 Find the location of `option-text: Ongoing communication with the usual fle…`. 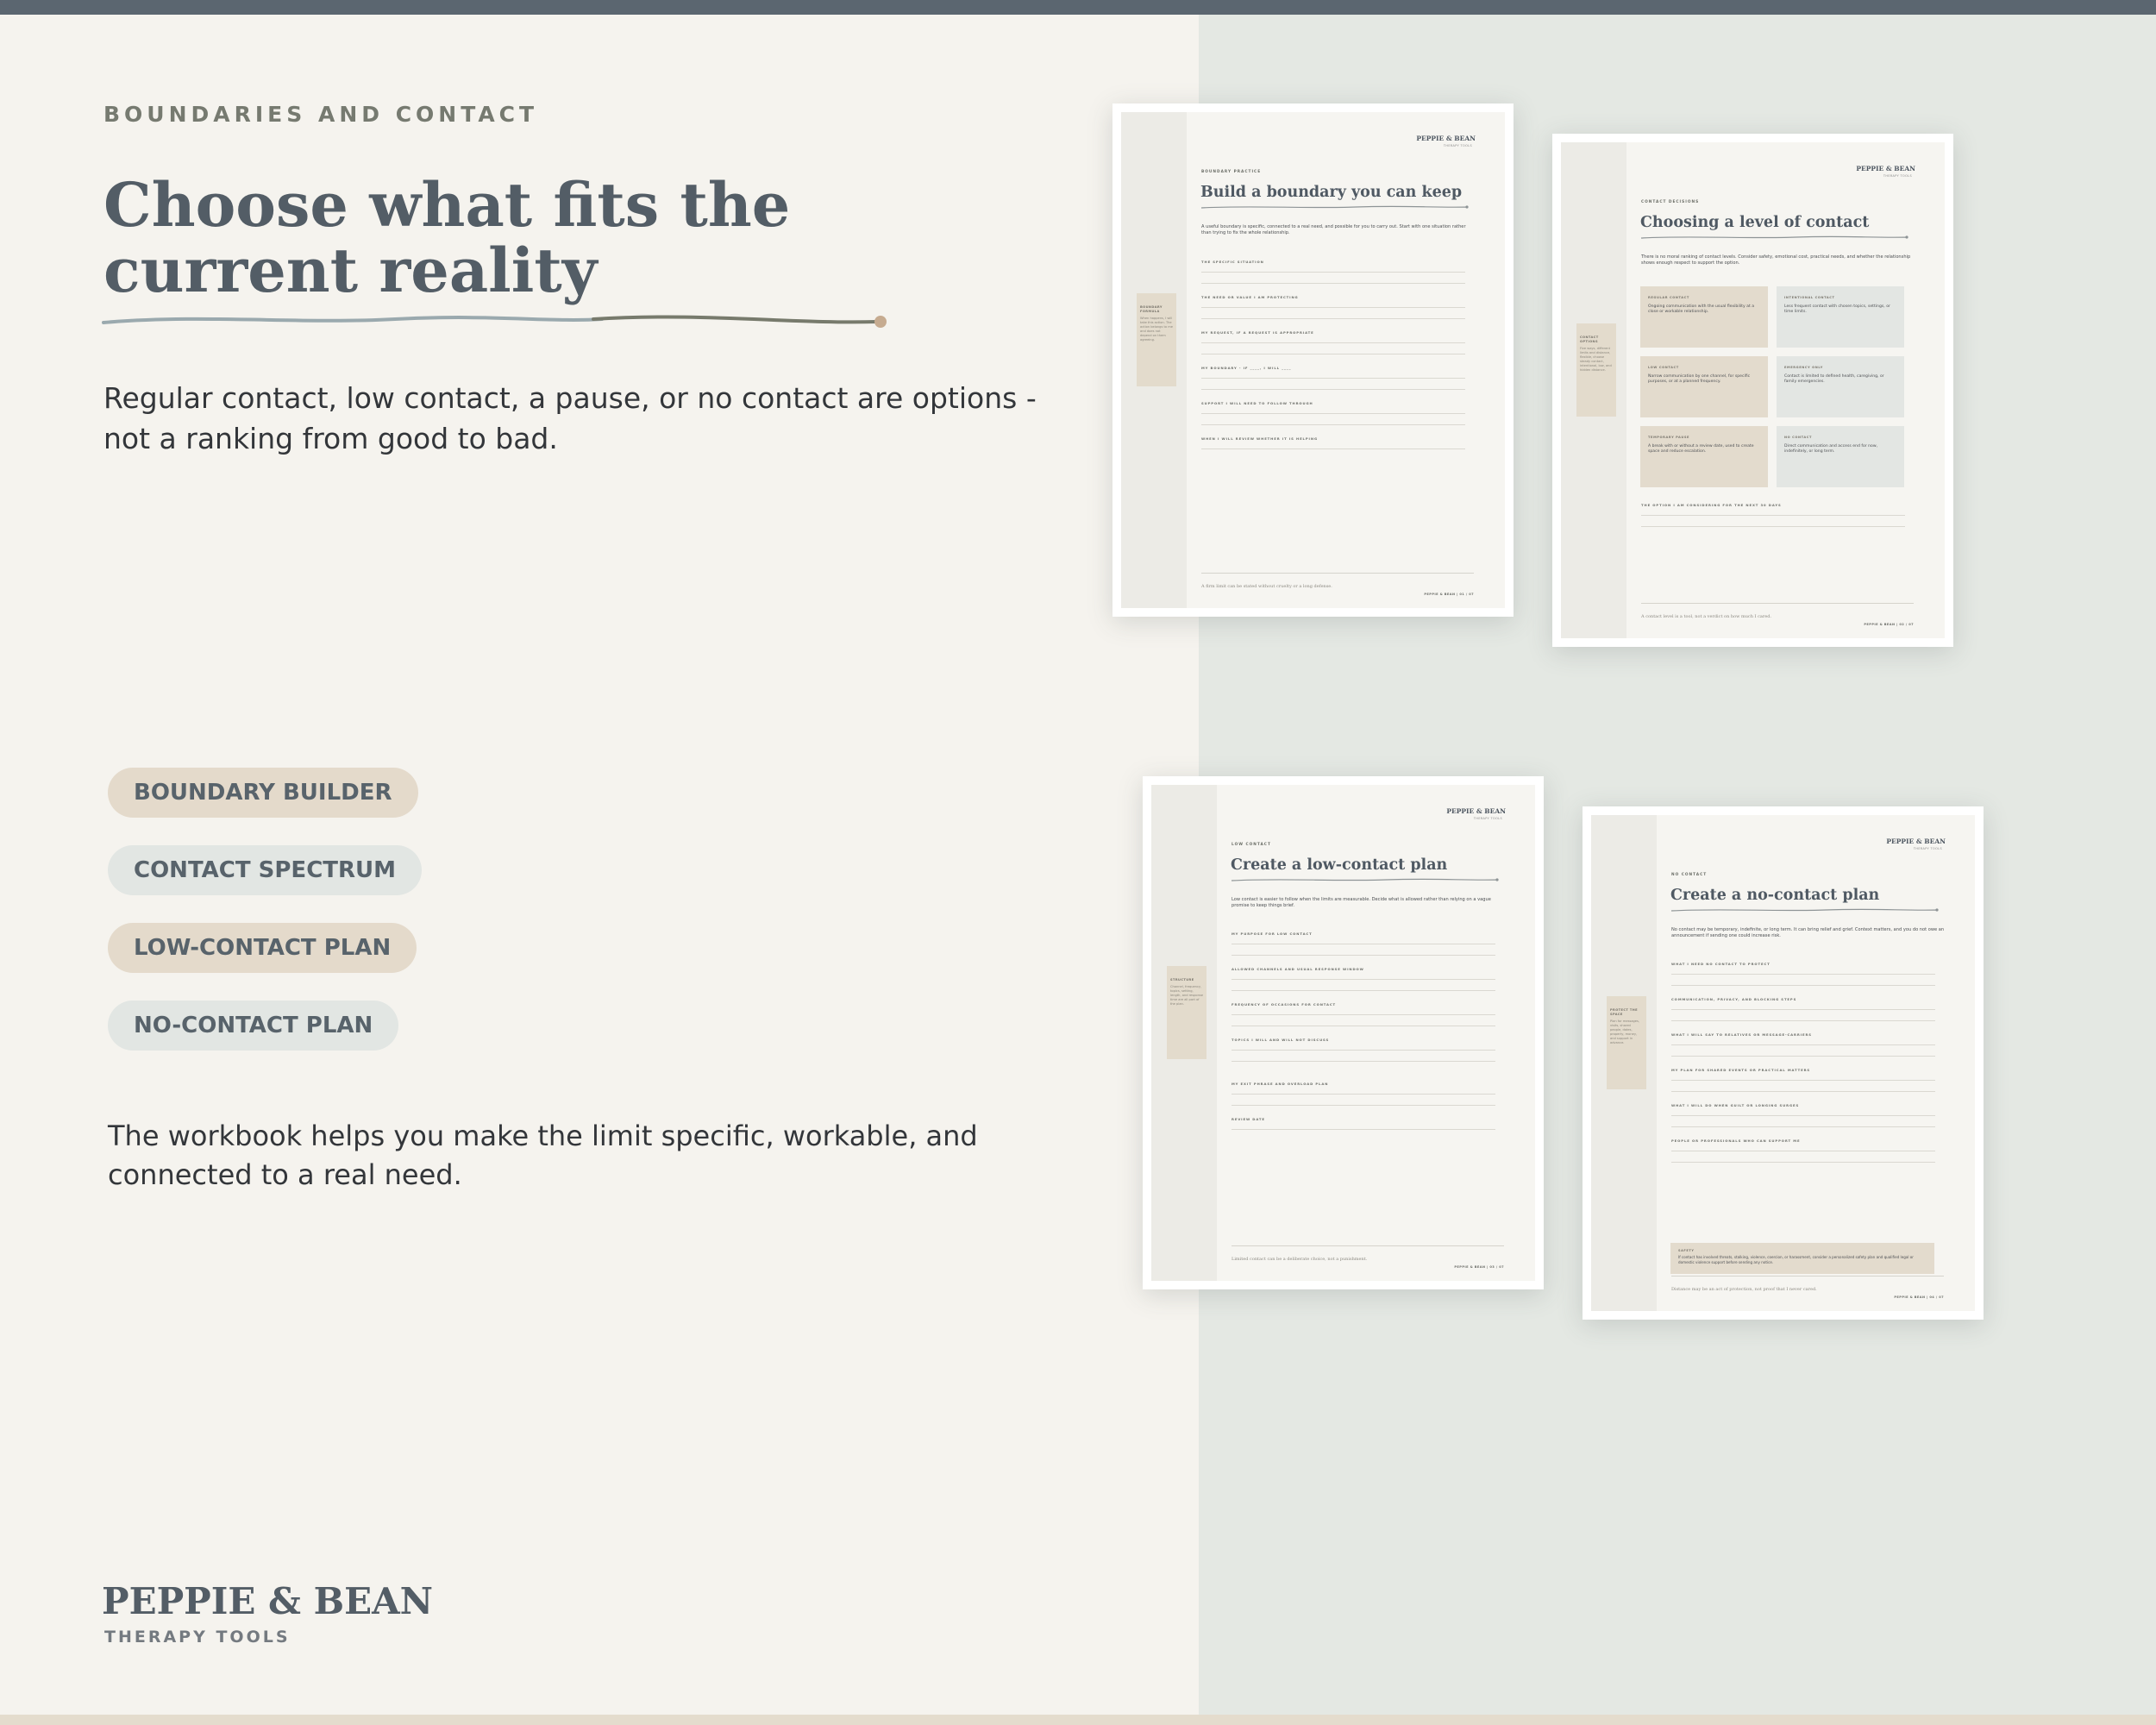

option-text: Ongoing communication with the usual fle… is located at coordinates (1701, 309).